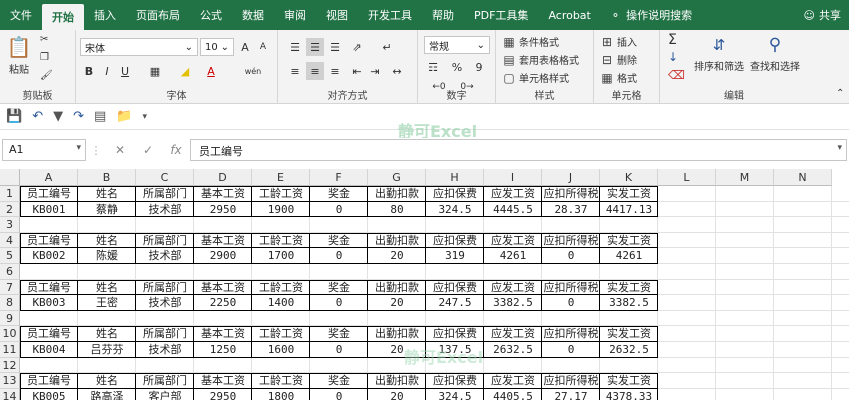 This screenshot has height=400, width=849. What do you see at coordinates (120, 150) in the screenshot?
I see `cancel-icon: ✕` at bounding box center [120, 150].